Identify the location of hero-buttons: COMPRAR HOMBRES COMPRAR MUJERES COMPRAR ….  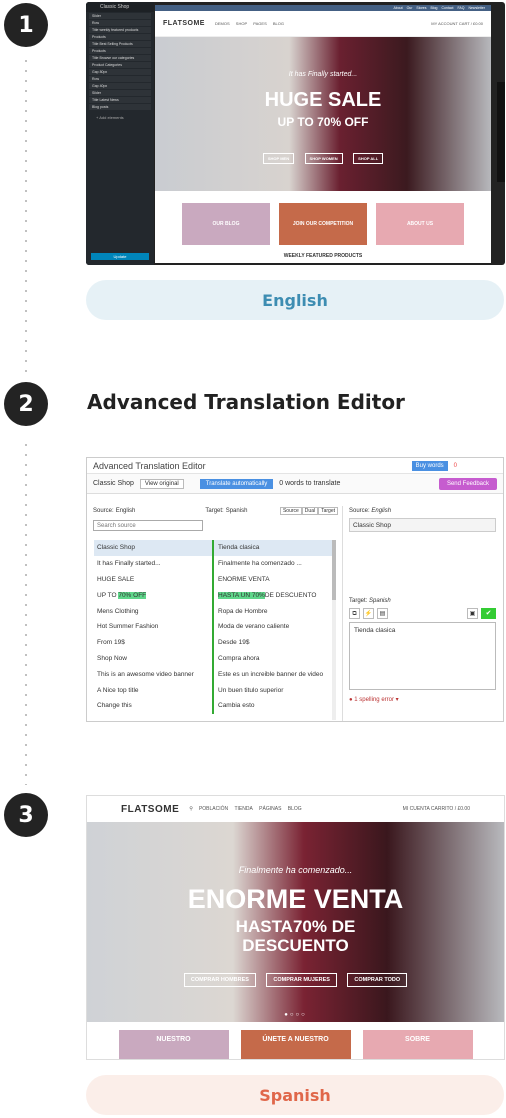
(295, 977).